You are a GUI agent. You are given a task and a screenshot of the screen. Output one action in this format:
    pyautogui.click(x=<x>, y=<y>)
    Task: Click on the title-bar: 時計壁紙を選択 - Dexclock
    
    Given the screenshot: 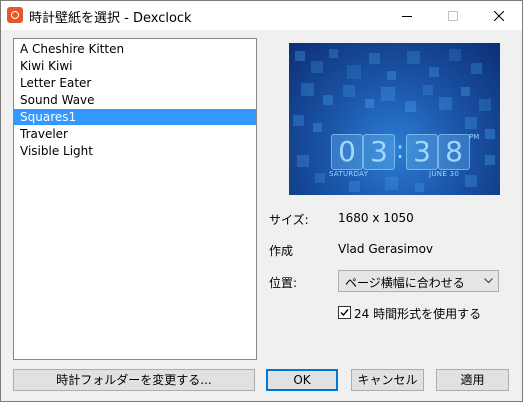 What is the action you would take?
    pyautogui.click(x=261, y=15)
    